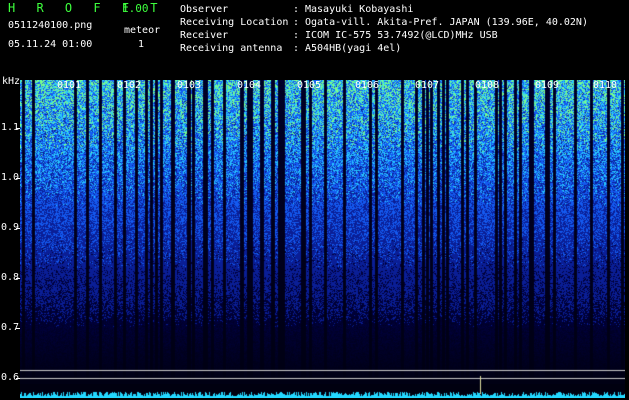  I want to click on file-name: 0511240100.png, so click(50, 25).